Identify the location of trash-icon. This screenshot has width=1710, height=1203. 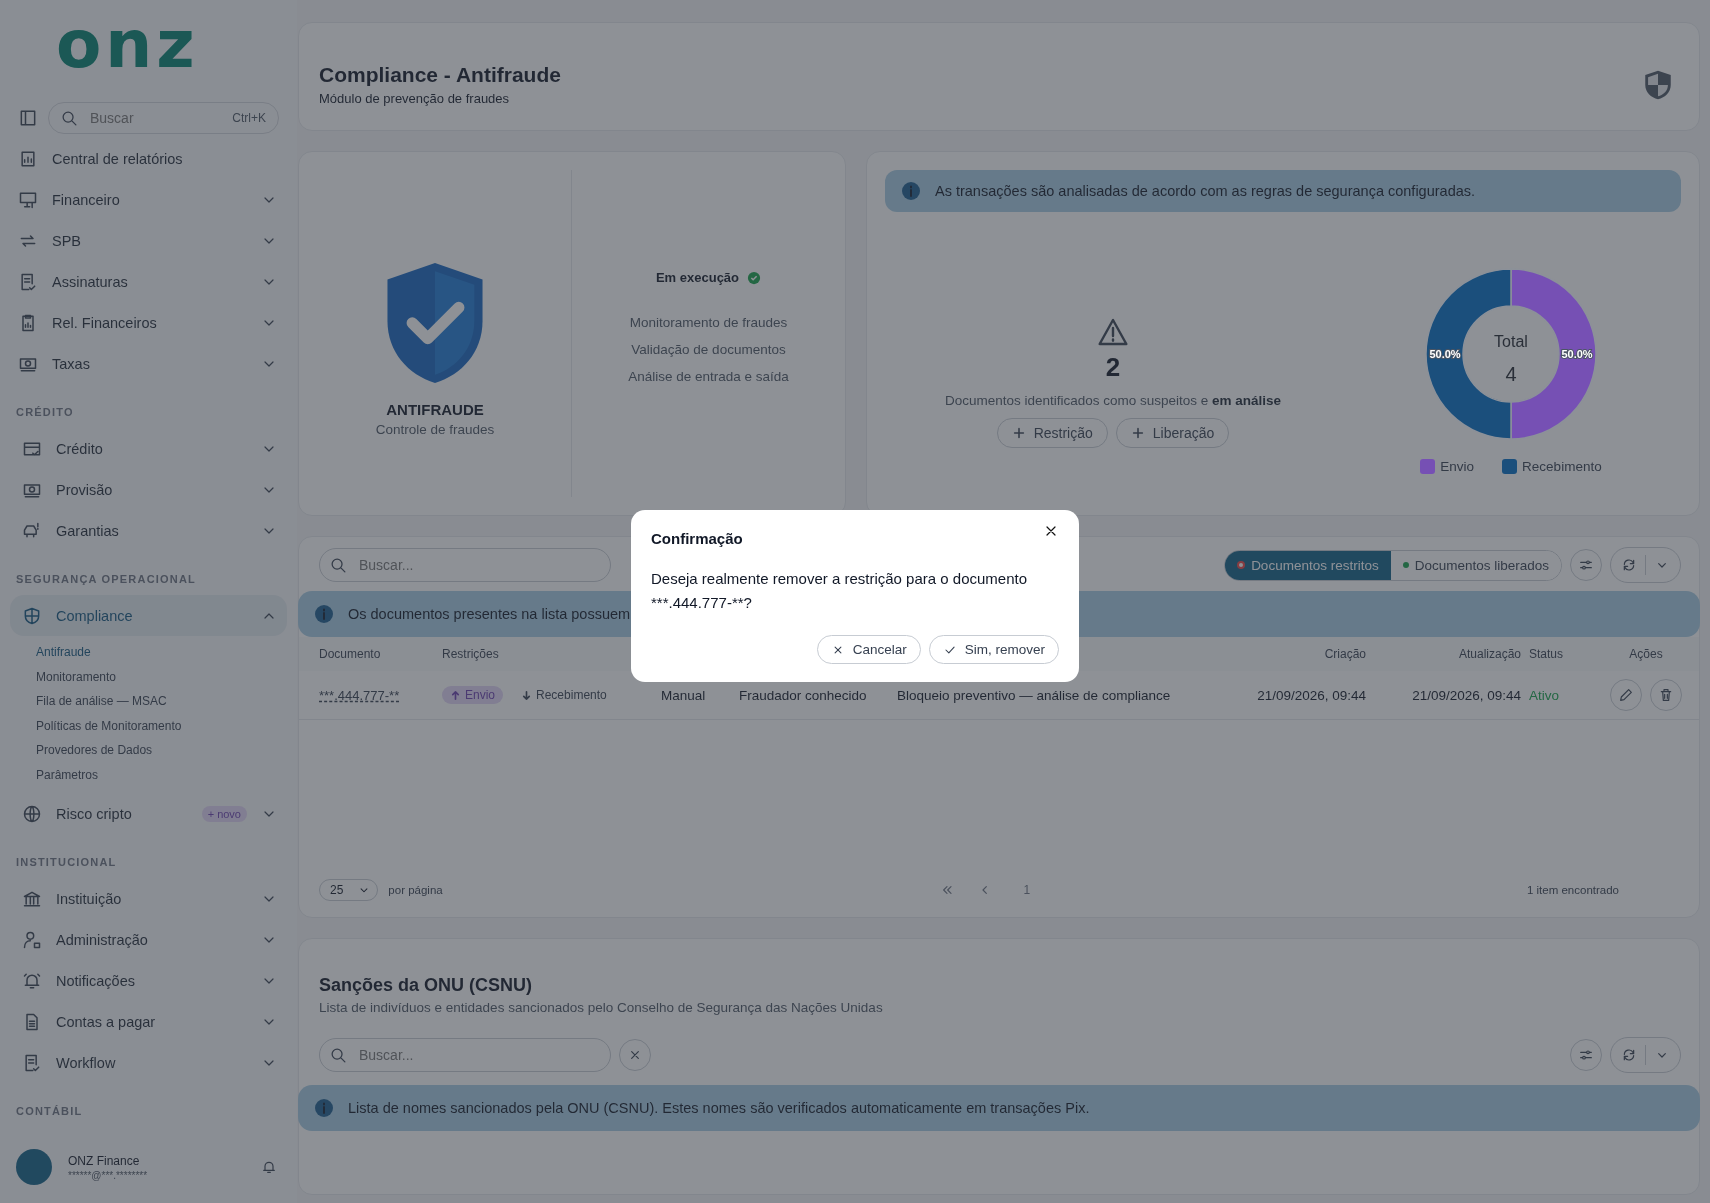
(1666, 695).